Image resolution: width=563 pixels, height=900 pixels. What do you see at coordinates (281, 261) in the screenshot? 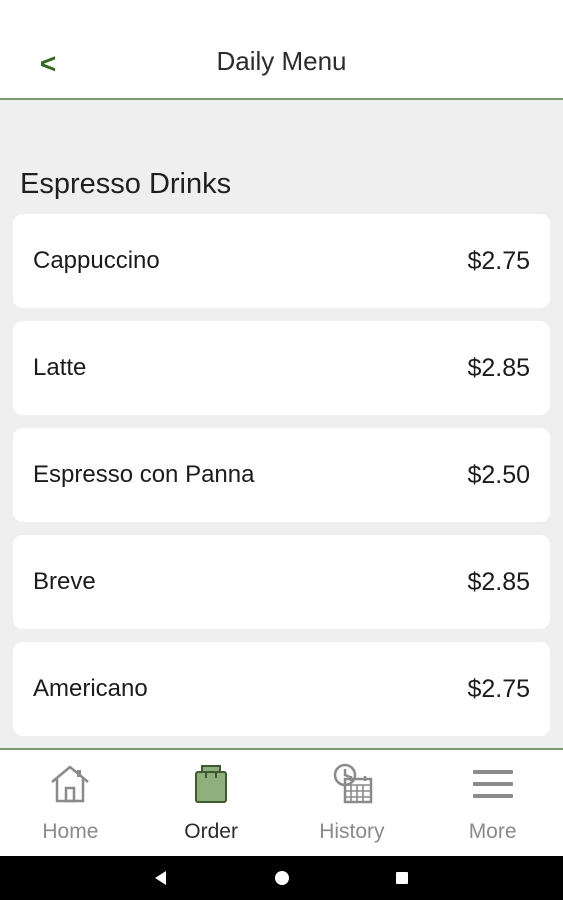
I see `menu-item: Cappuccino $2.75` at bounding box center [281, 261].